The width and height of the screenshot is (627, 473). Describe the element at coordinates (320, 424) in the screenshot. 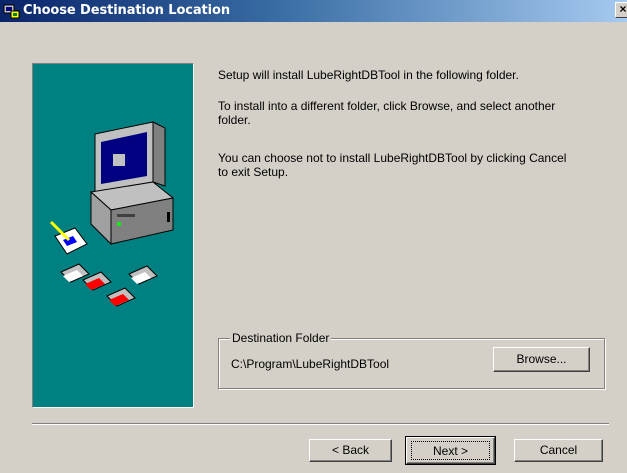

I see `separator` at that location.